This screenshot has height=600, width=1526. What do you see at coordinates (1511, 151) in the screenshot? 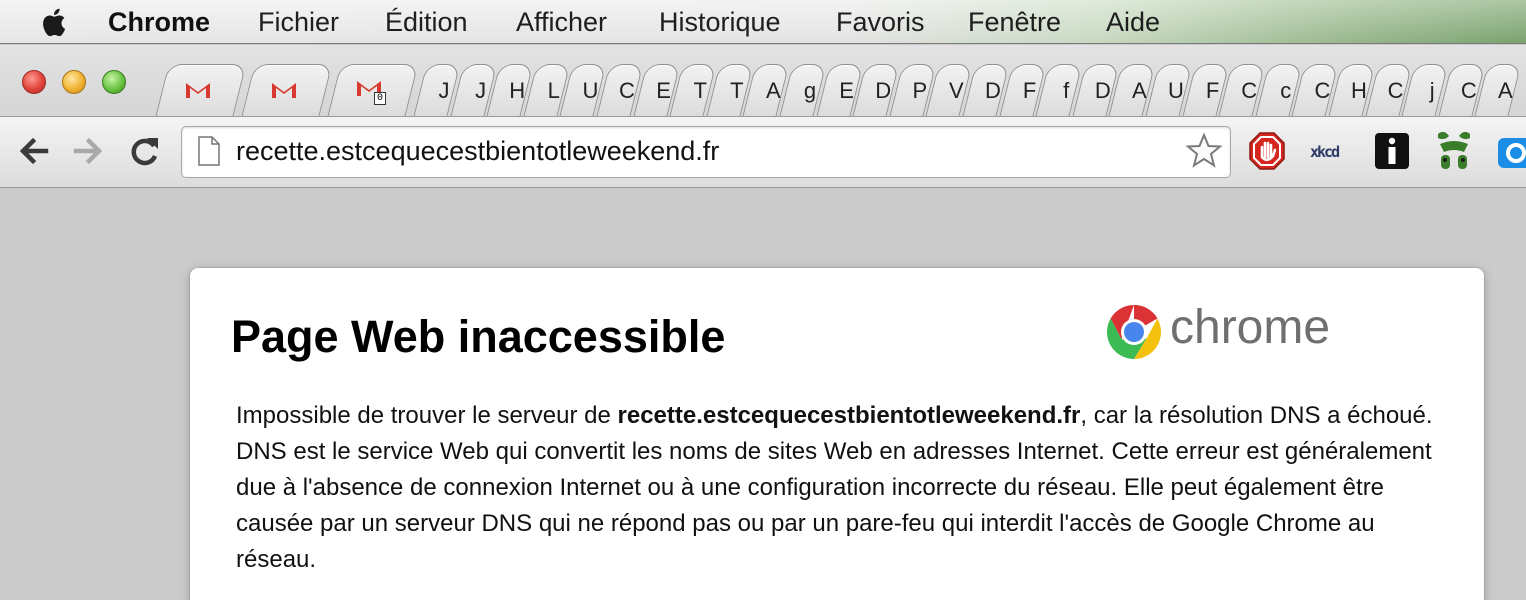
I see `extension-partial-icon` at bounding box center [1511, 151].